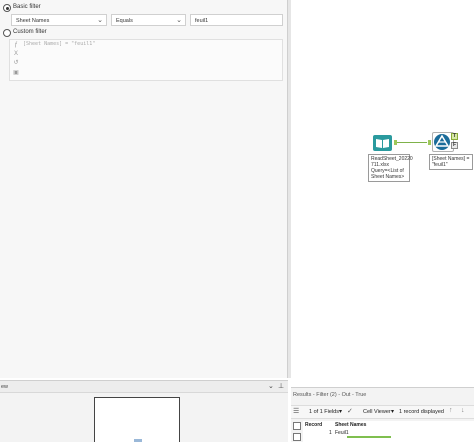 The width and height of the screenshot is (474, 442). I want to click on arrow-up-icon: ↑, so click(451, 410).